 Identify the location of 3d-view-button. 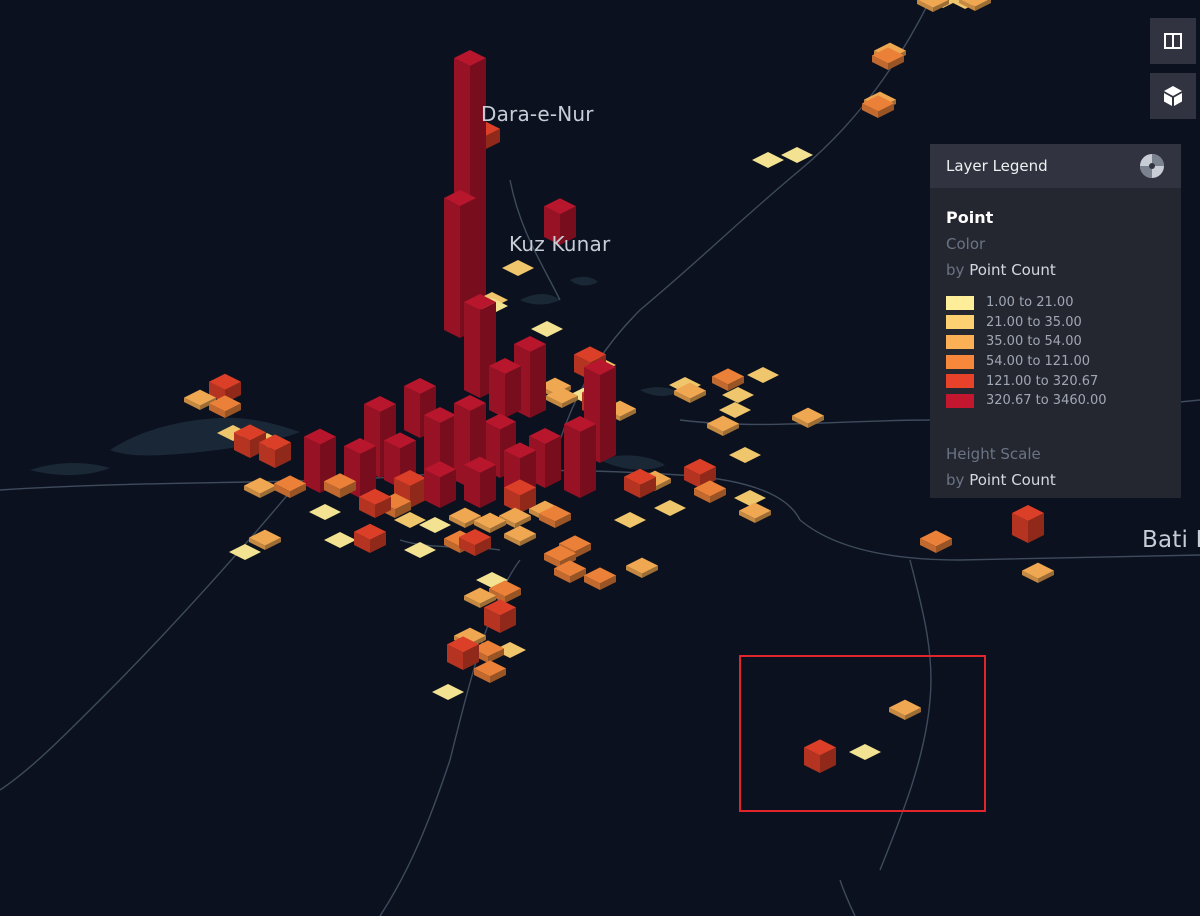
(1173, 96).